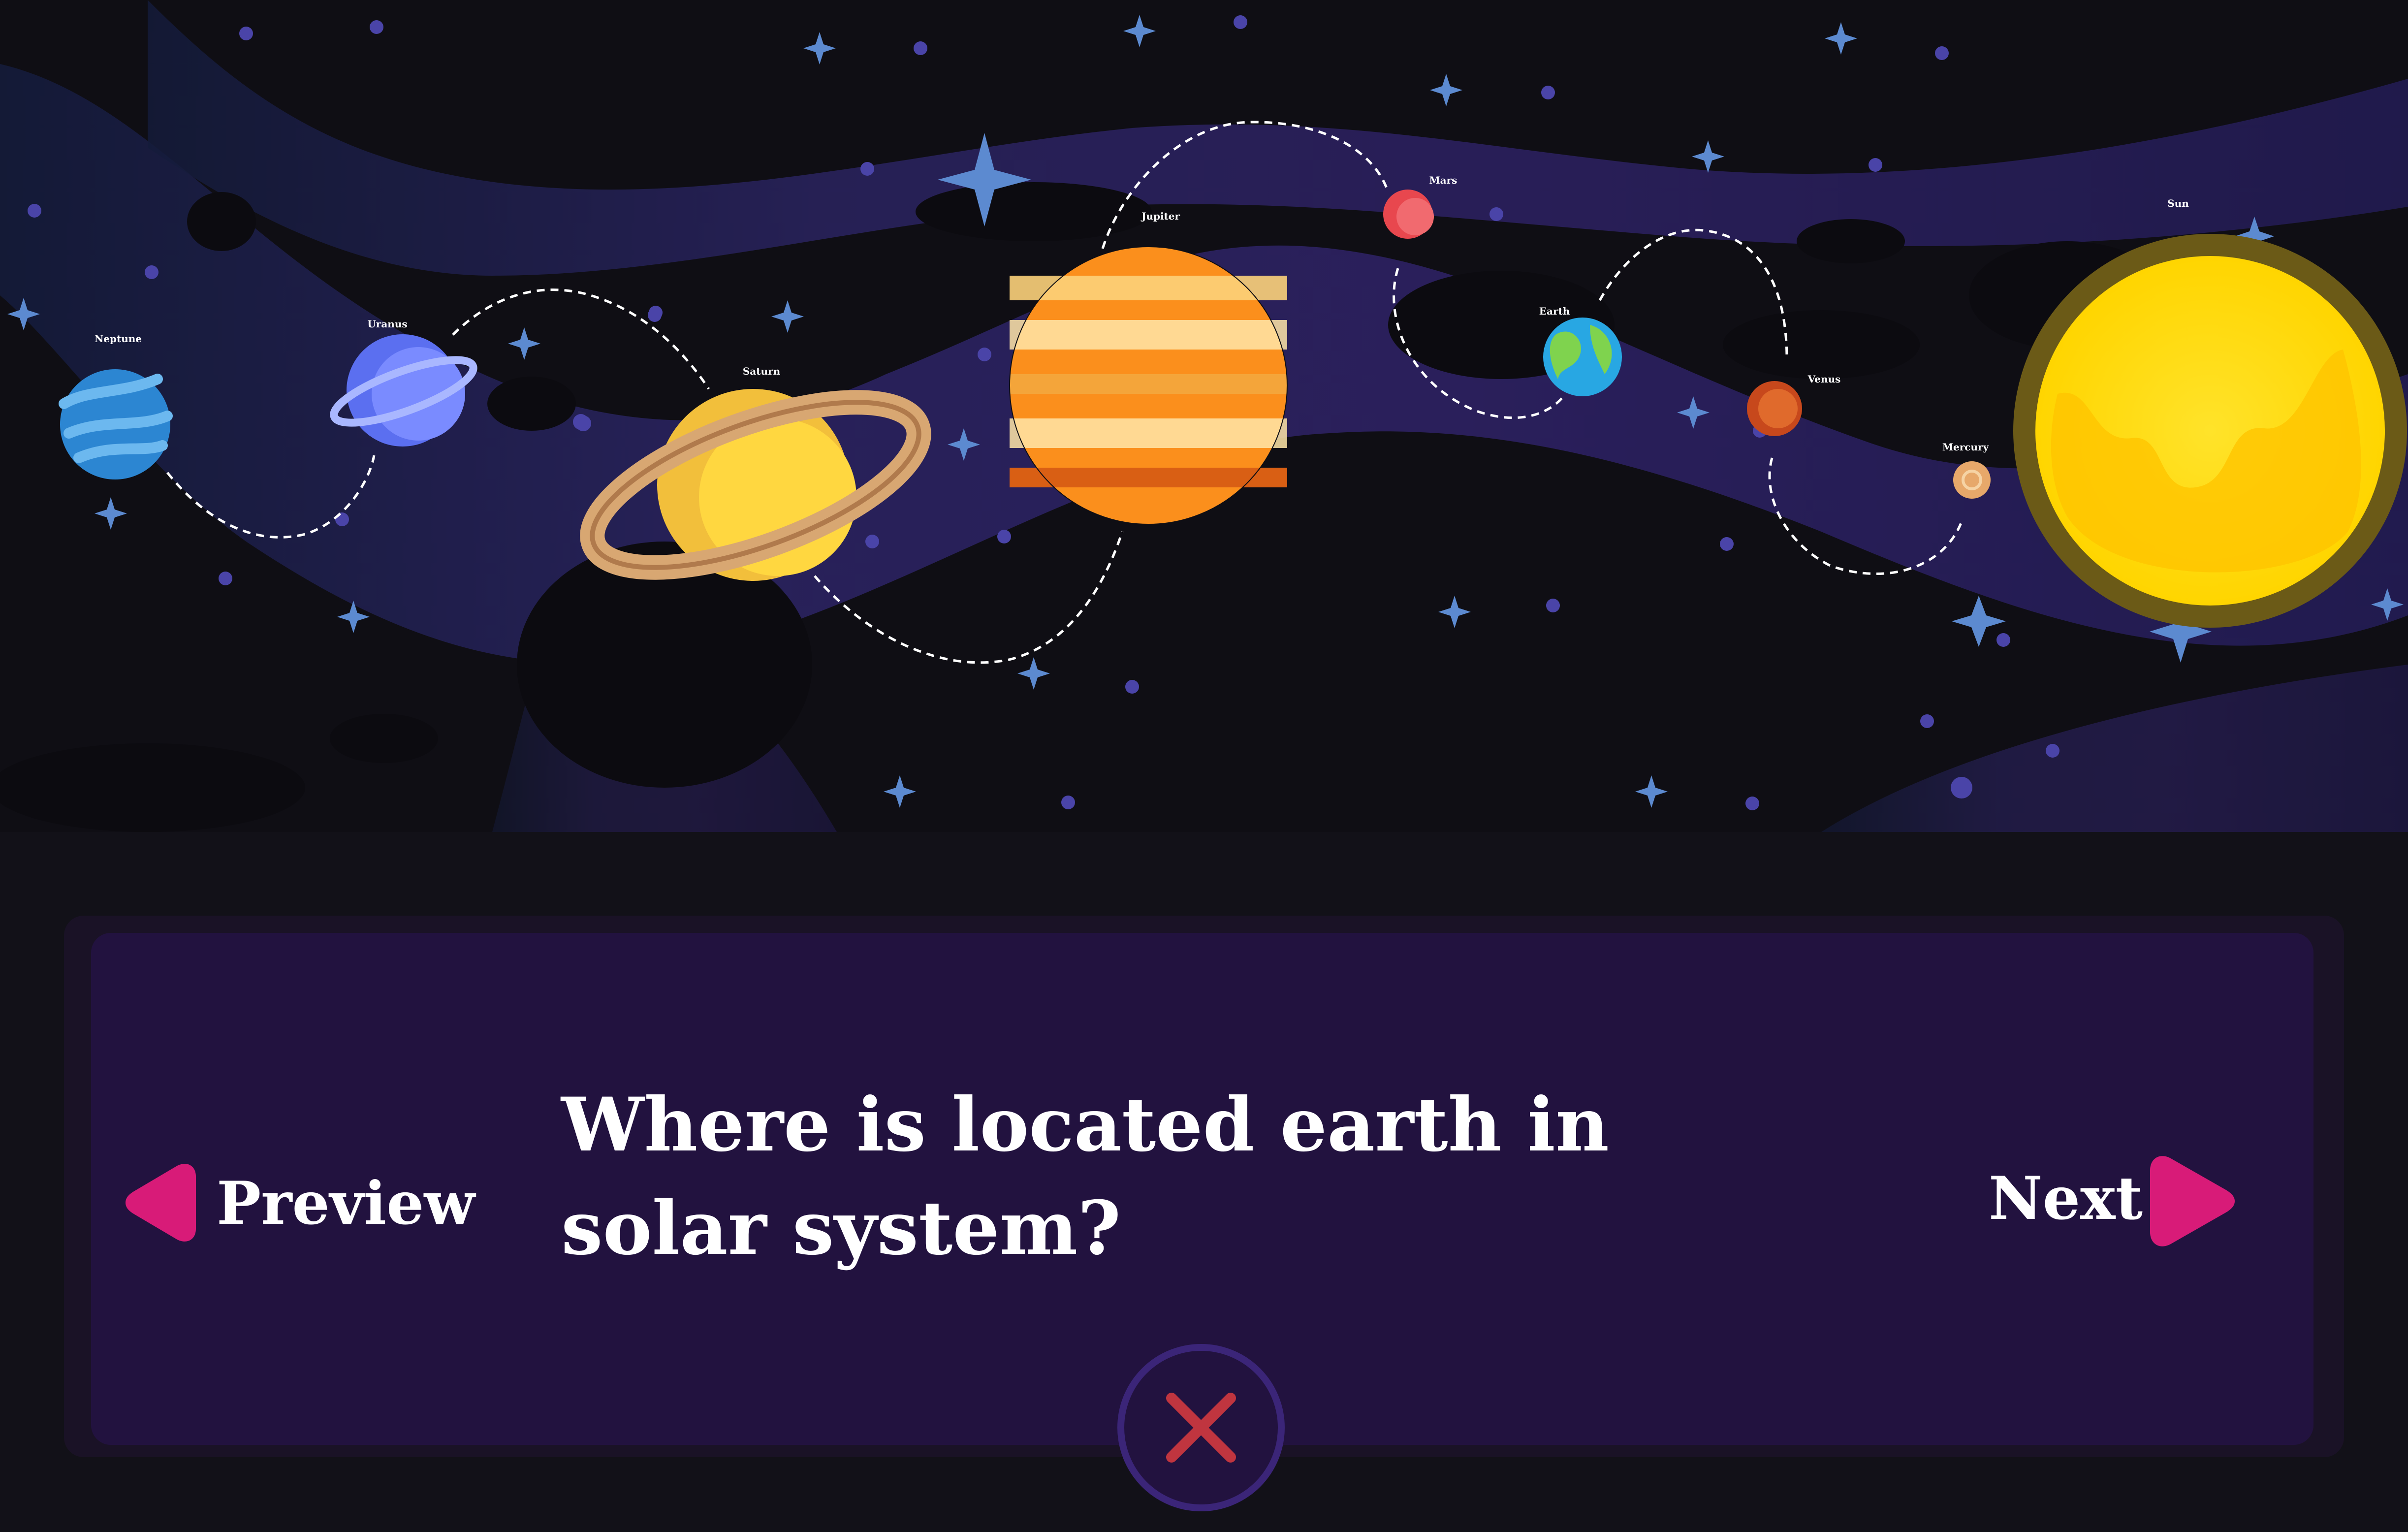 The image size is (2408, 1532). Describe the element at coordinates (1160, 216) in the screenshot. I see `jupiter-label: Jupiter` at that location.